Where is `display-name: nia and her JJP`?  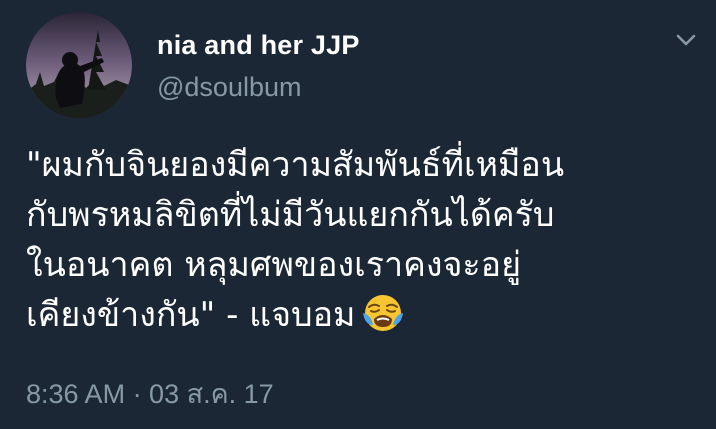
display-name: nia and her JJP is located at coordinates (258, 45).